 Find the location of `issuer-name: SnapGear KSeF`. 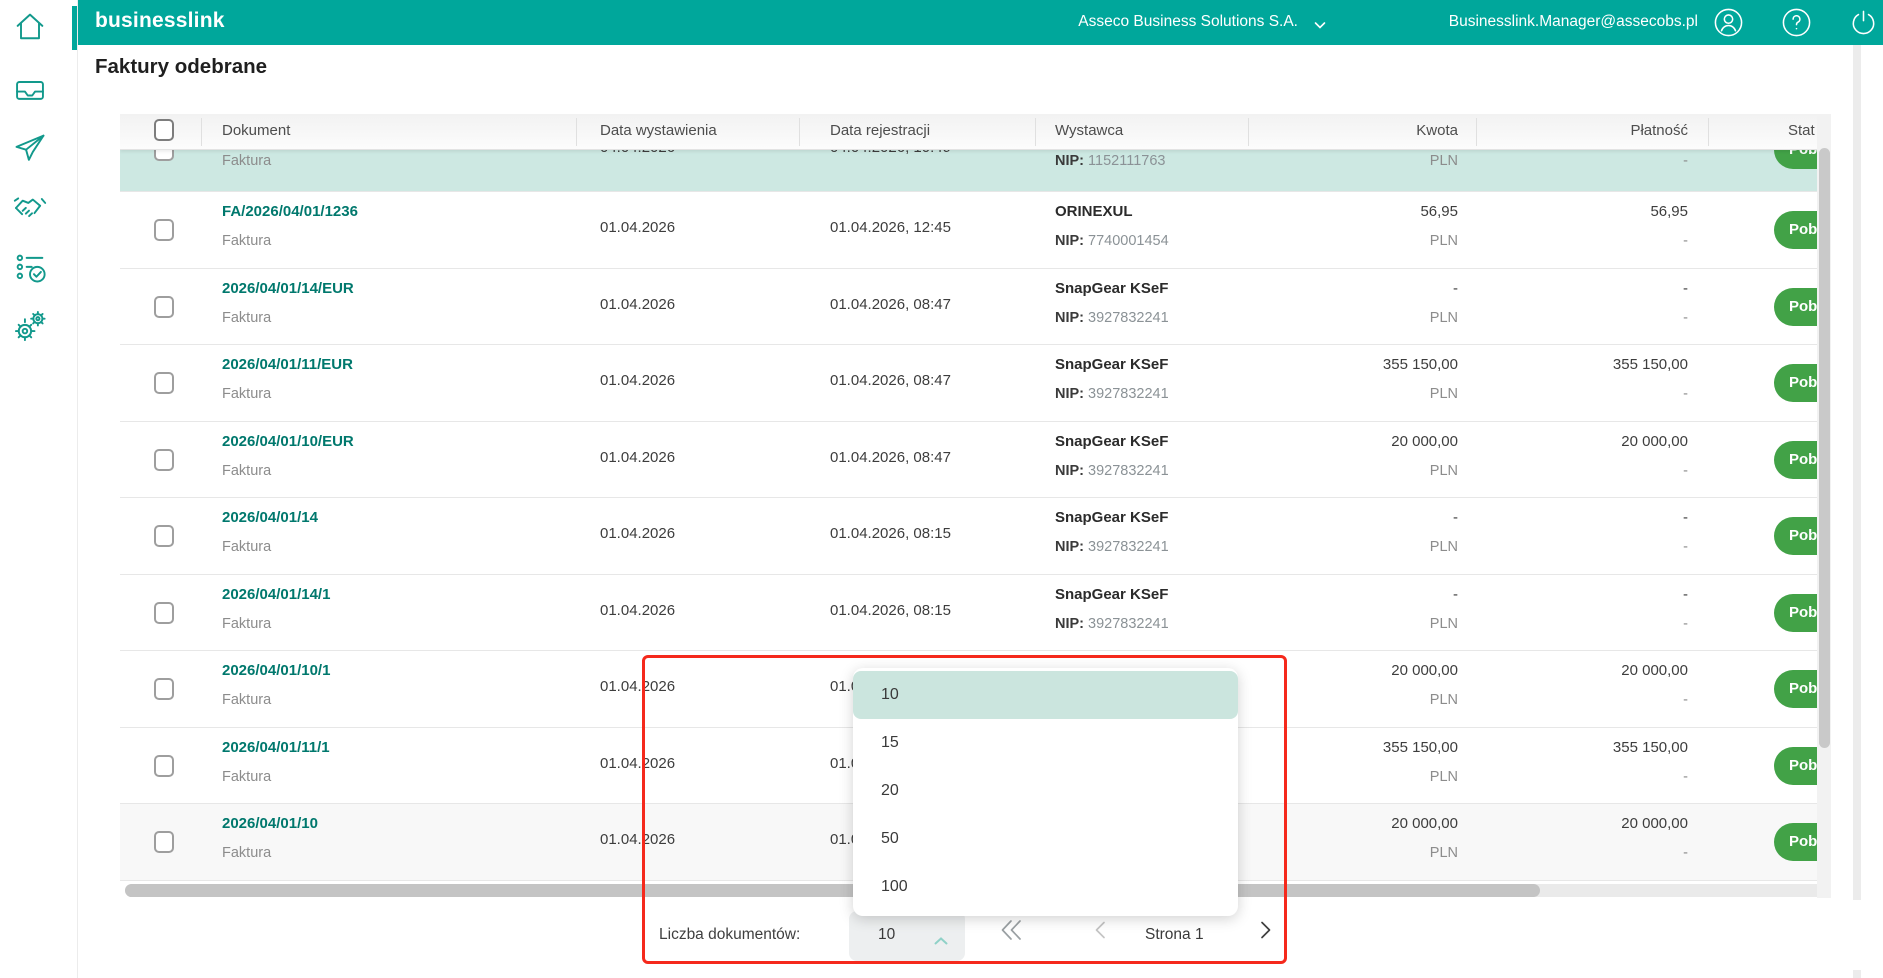

issuer-name: SnapGear KSeF is located at coordinates (1112, 441).